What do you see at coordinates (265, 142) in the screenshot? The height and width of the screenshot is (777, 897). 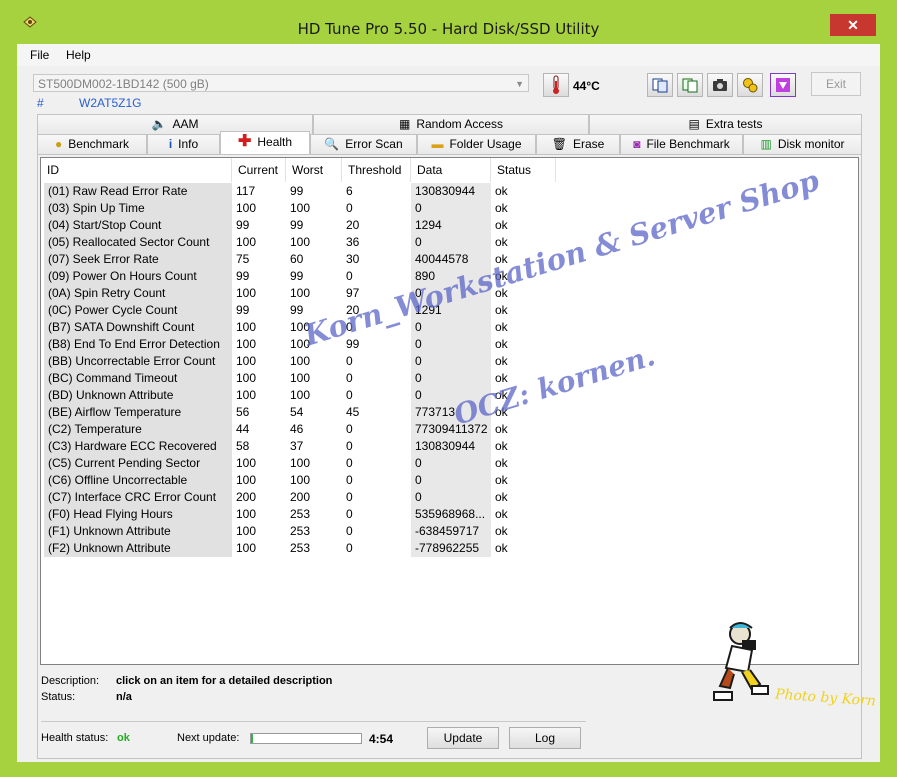 I see `tab-health: ✚ Health` at bounding box center [265, 142].